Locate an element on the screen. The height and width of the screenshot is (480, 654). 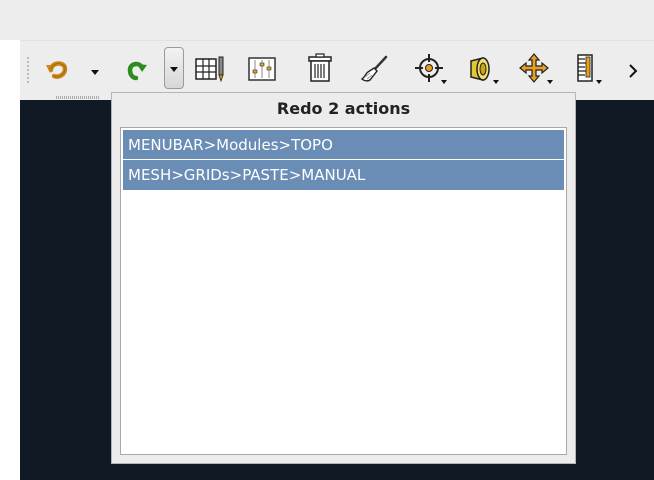
delete-button is located at coordinates (320, 69).